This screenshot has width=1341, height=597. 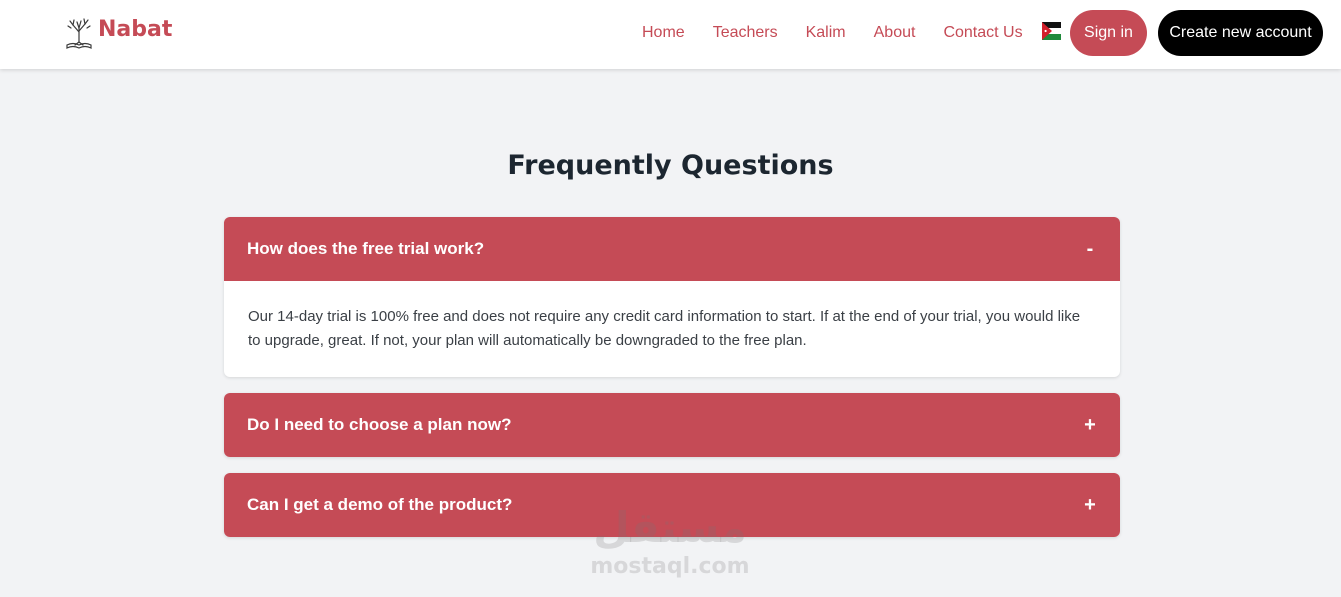 I want to click on main-nav: Home Teachers Kalim About Contact Us, so click(x=846, y=33).